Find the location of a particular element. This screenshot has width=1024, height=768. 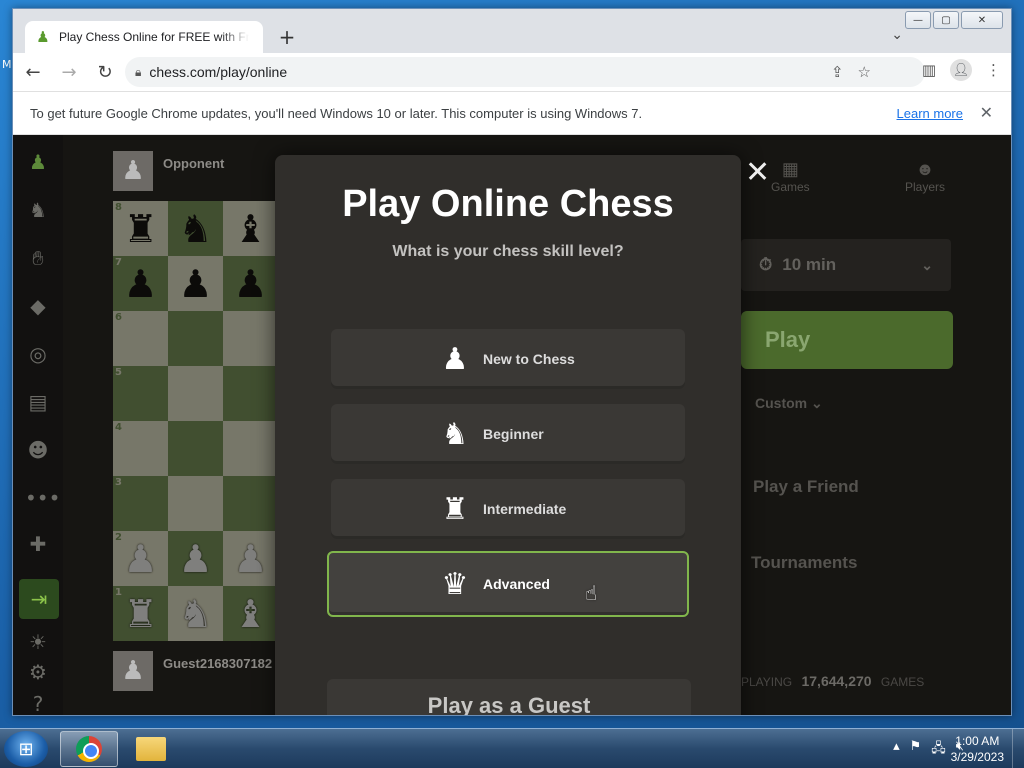

settings-gear-icon: ⚙ is located at coordinates (38, 672).